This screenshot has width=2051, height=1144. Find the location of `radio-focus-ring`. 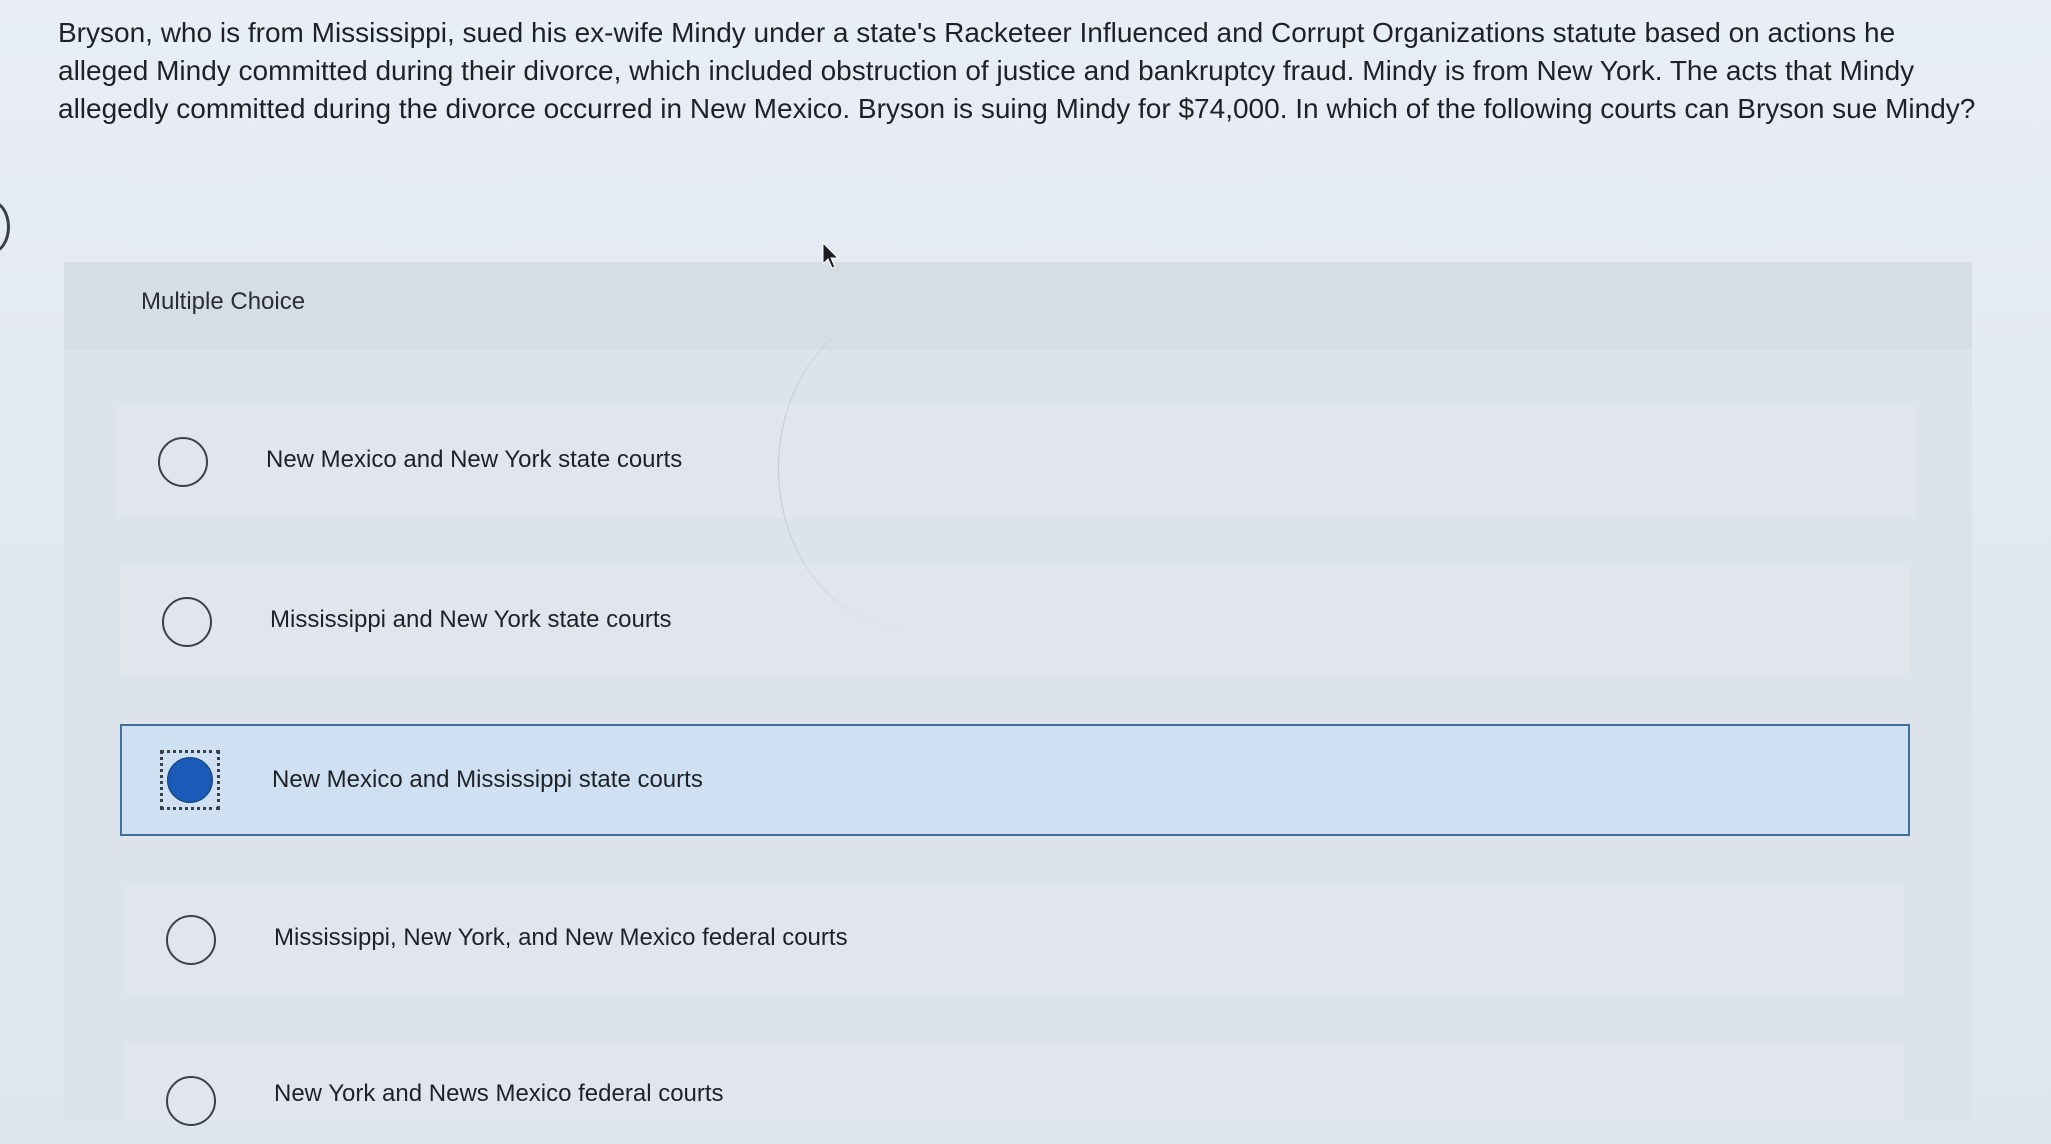

radio-focus-ring is located at coordinates (190, 780).